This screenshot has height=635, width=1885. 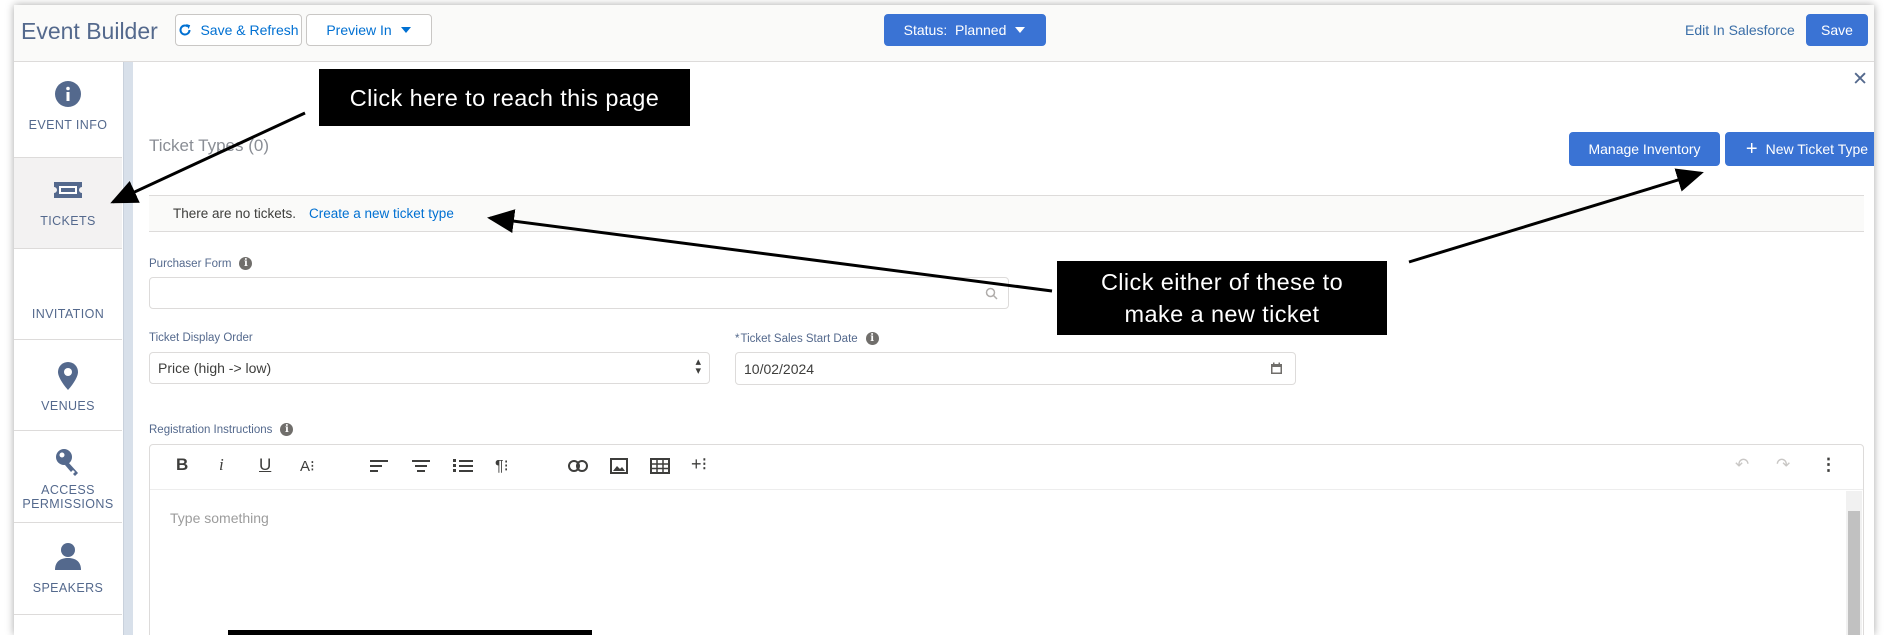 I want to click on arrow-to-tickets-nav, so click(x=208, y=157).